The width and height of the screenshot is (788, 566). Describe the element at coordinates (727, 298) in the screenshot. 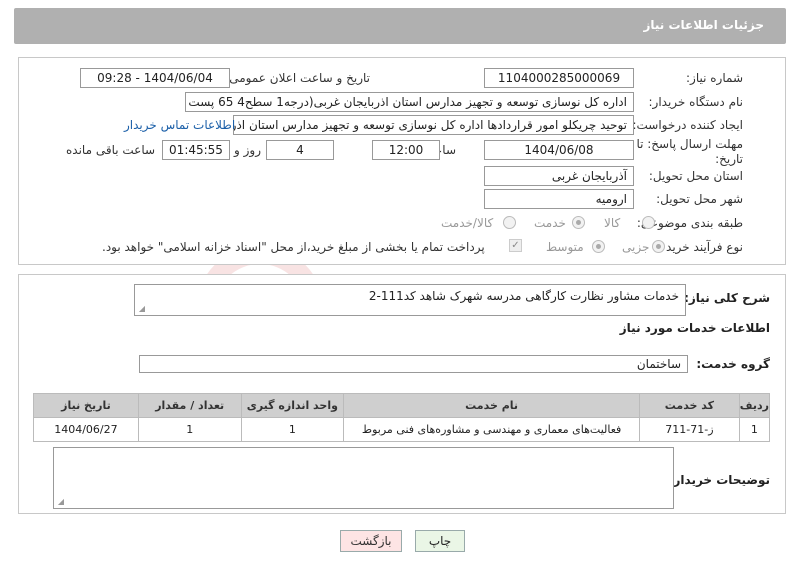

I see `summary-label: شرح کلی نیاز:` at that location.